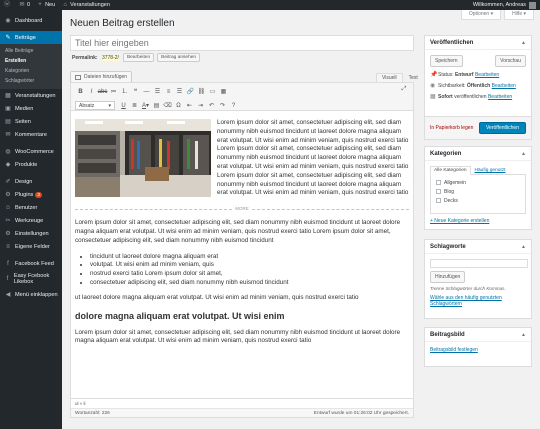 This screenshot has height=429, width=540. Describe the element at coordinates (446, 61) in the screenshot. I see `save-draft-button: Speichern` at that location.